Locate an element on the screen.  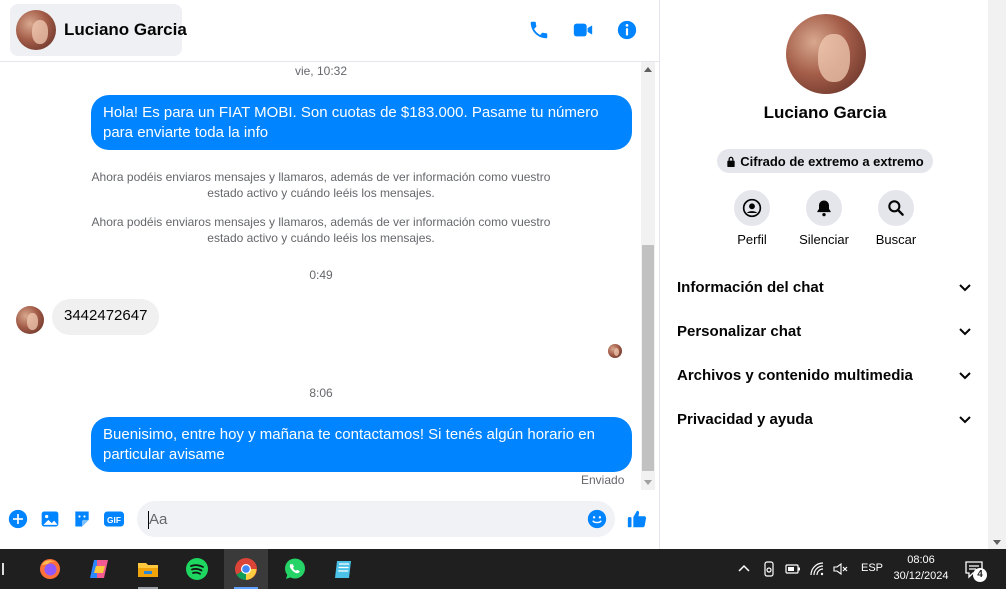
notepad-icon is located at coordinates (343, 569).